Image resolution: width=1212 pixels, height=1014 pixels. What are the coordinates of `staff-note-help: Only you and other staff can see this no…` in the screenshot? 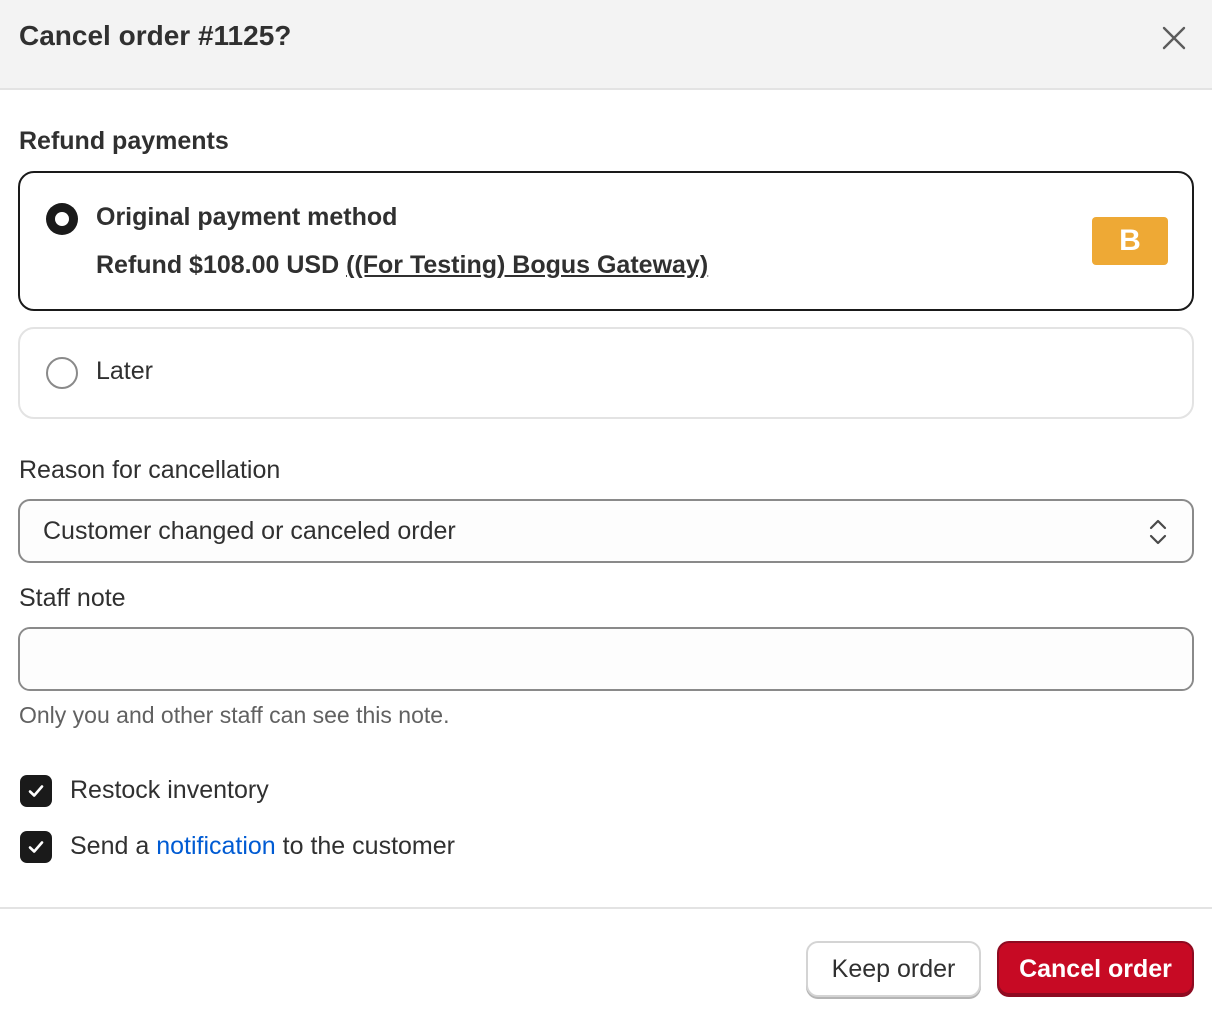 It's located at (234, 715).